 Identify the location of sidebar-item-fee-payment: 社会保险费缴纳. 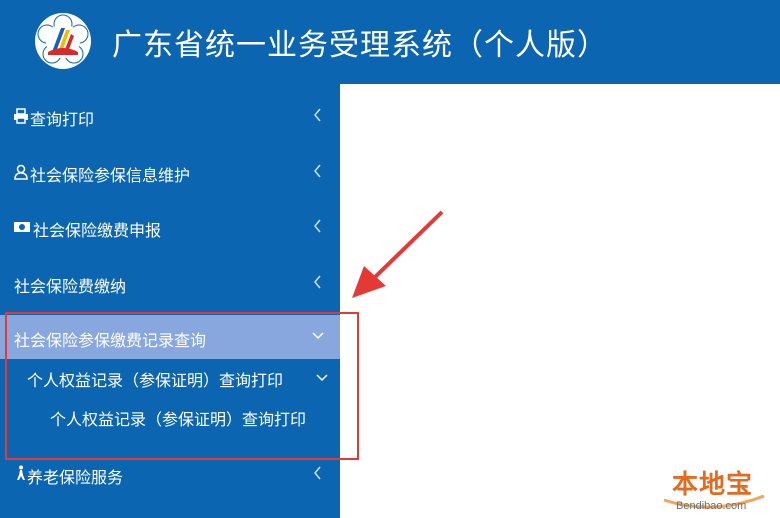
(170, 283).